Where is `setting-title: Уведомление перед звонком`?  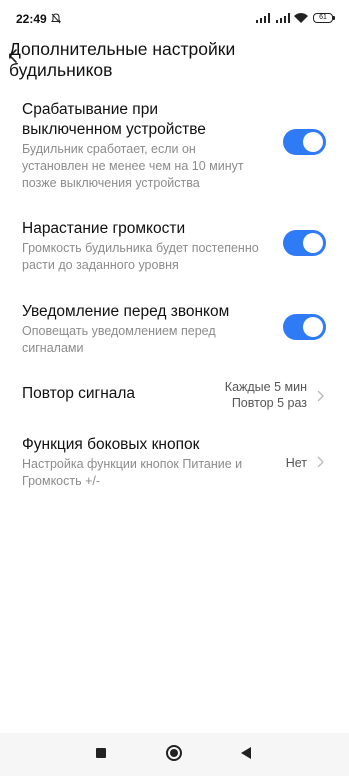 setting-title: Уведомление перед звонком is located at coordinates (126, 311).